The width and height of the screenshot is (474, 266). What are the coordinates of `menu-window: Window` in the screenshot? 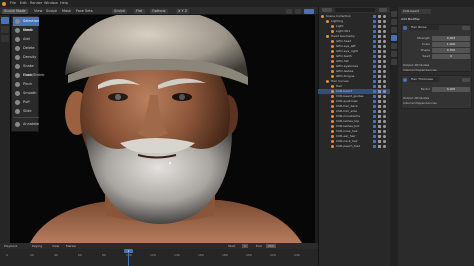 It's located at (51, 3).